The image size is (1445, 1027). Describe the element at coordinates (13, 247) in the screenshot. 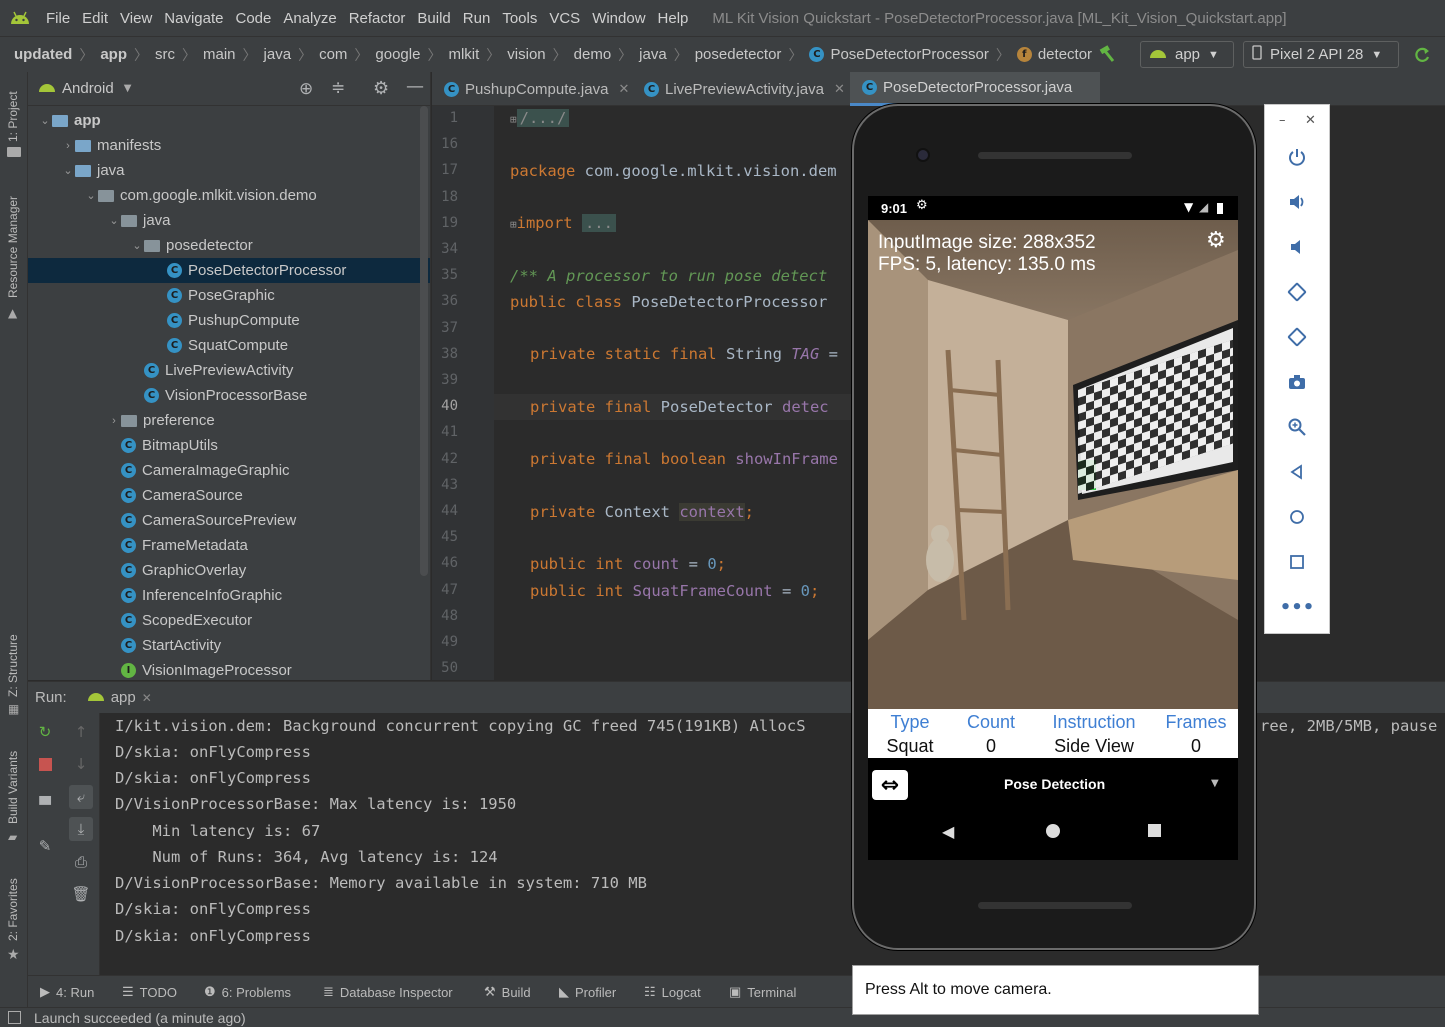

I see `resource-manager-tool-button: Resource Manager` at that location.